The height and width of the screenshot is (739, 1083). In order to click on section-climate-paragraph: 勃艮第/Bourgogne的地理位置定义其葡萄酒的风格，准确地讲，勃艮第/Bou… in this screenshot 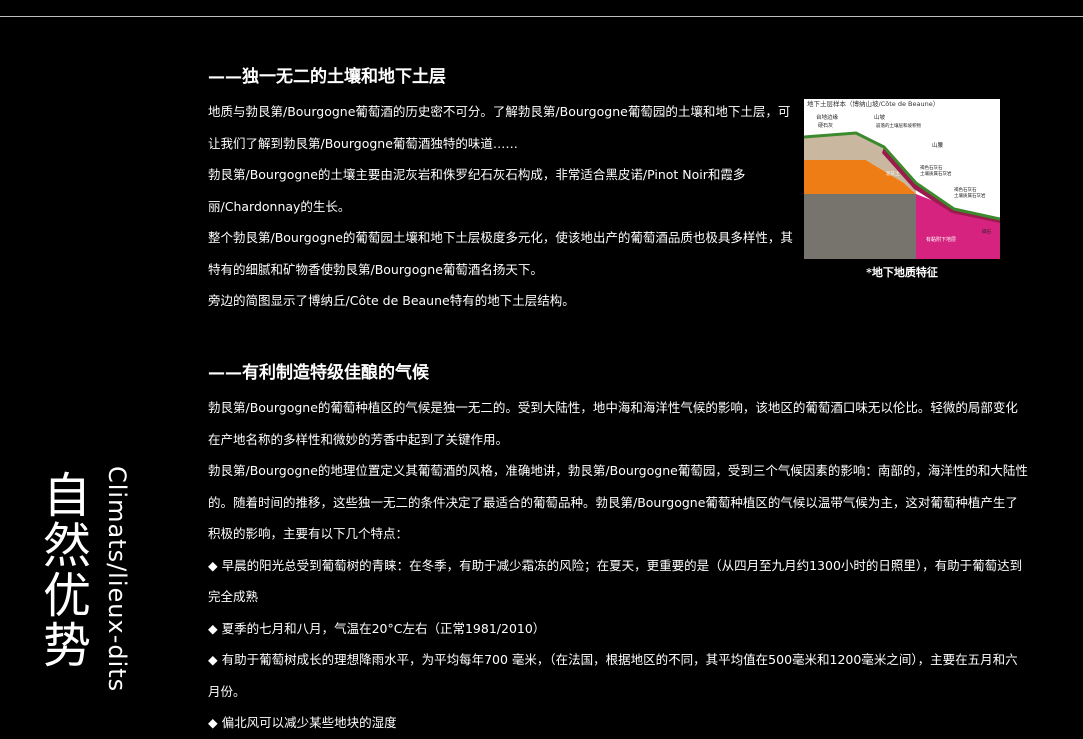, I will do `click(618, 502)`.